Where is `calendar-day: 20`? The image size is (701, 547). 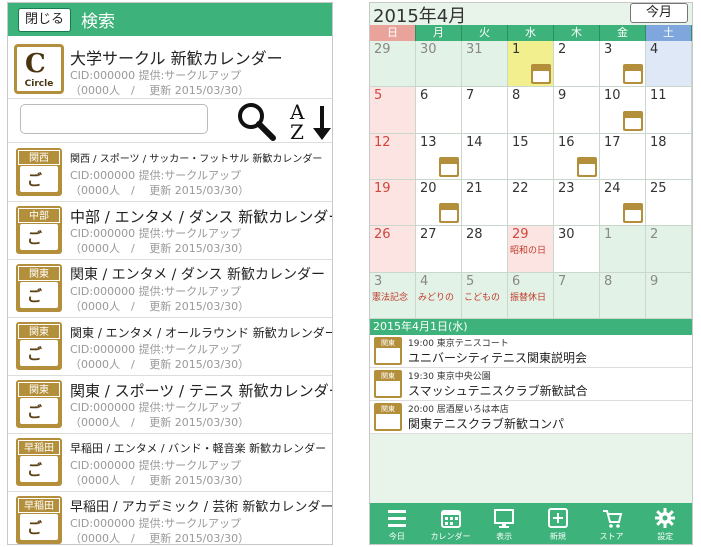
calendar-day: 20 is located at coordinates (439, 203).